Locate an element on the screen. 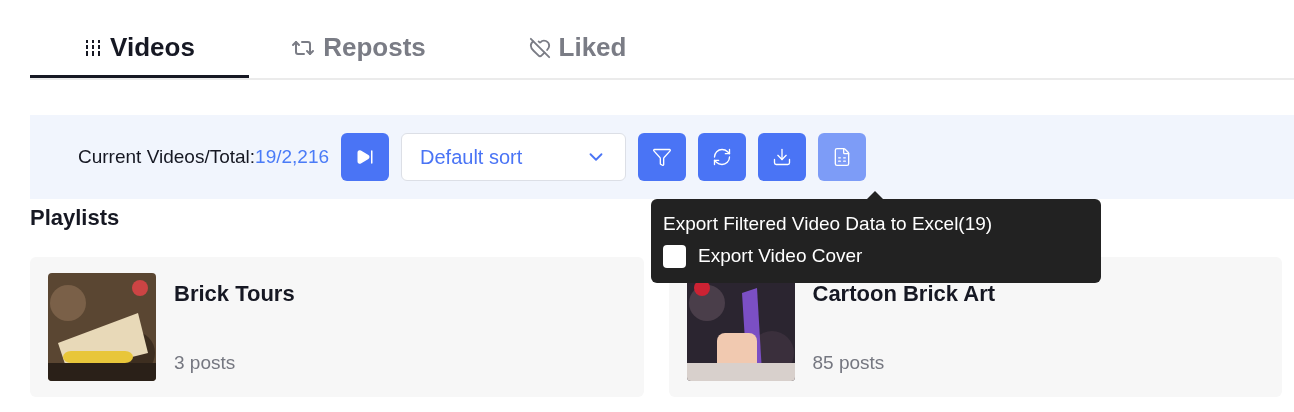  download-icon is located at coordinates (782, 157).